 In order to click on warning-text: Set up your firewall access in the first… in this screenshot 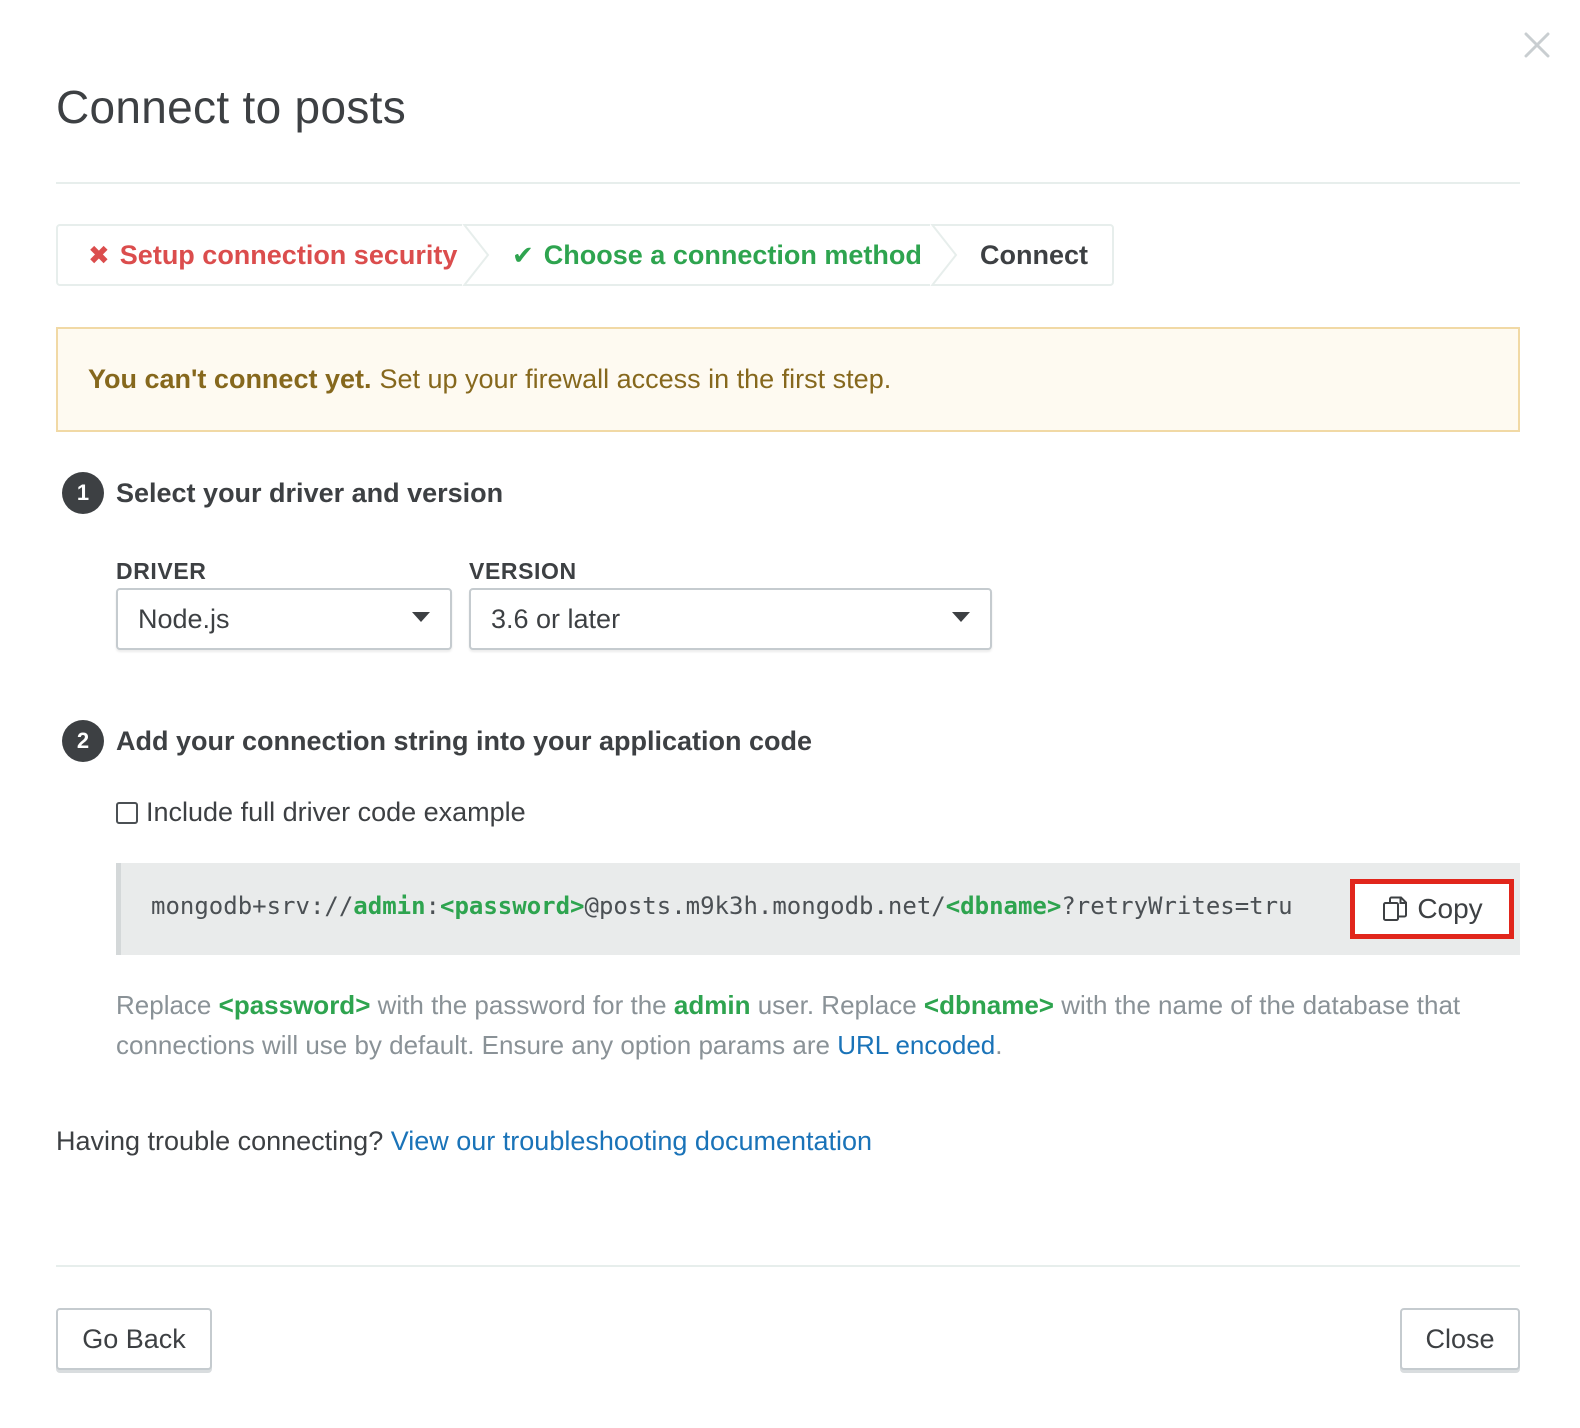, I will do `click(635, 379)`.